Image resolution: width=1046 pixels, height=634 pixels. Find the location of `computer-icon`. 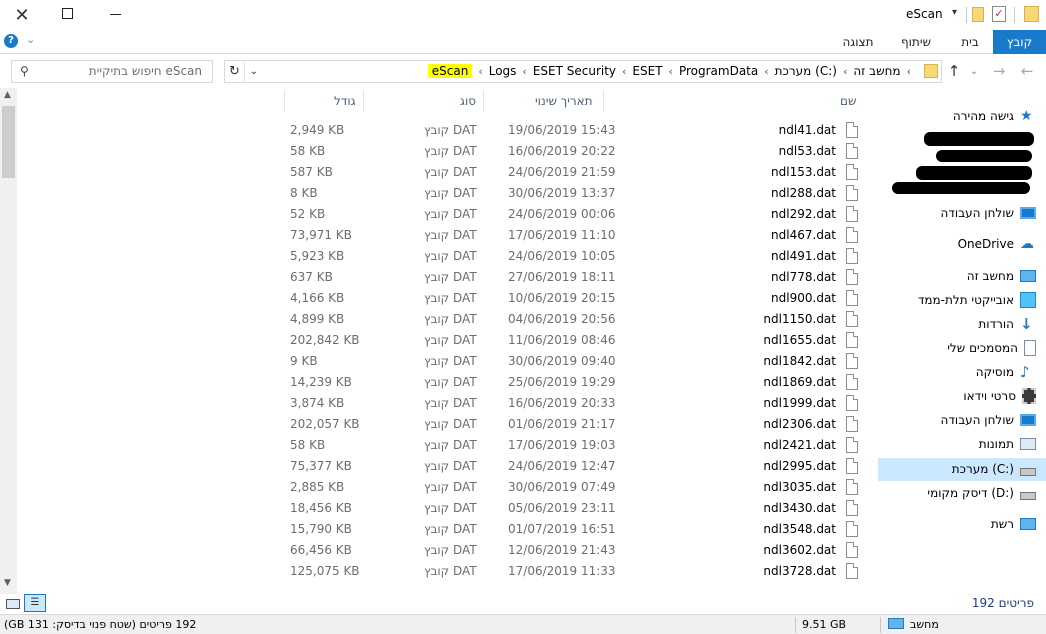

computer-icon is located at coordinates (896, 623).